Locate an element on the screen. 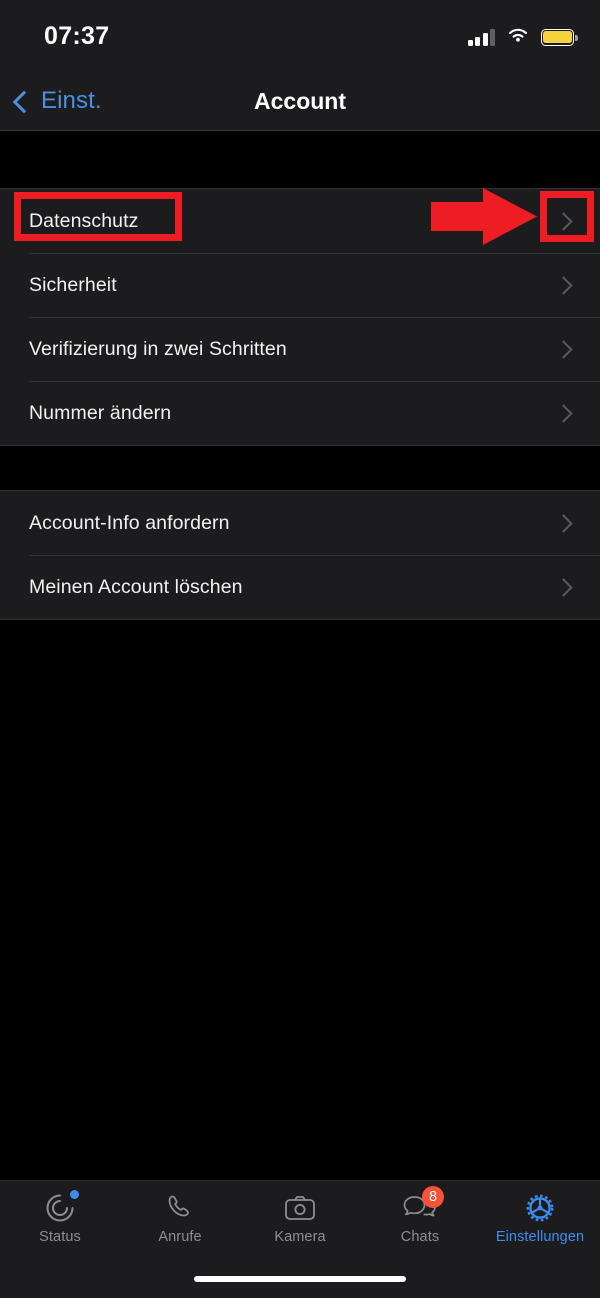 Image resolution: width=600 pixels, height=1298 pixels. gear-icon is located at coordinates (540, 1208).